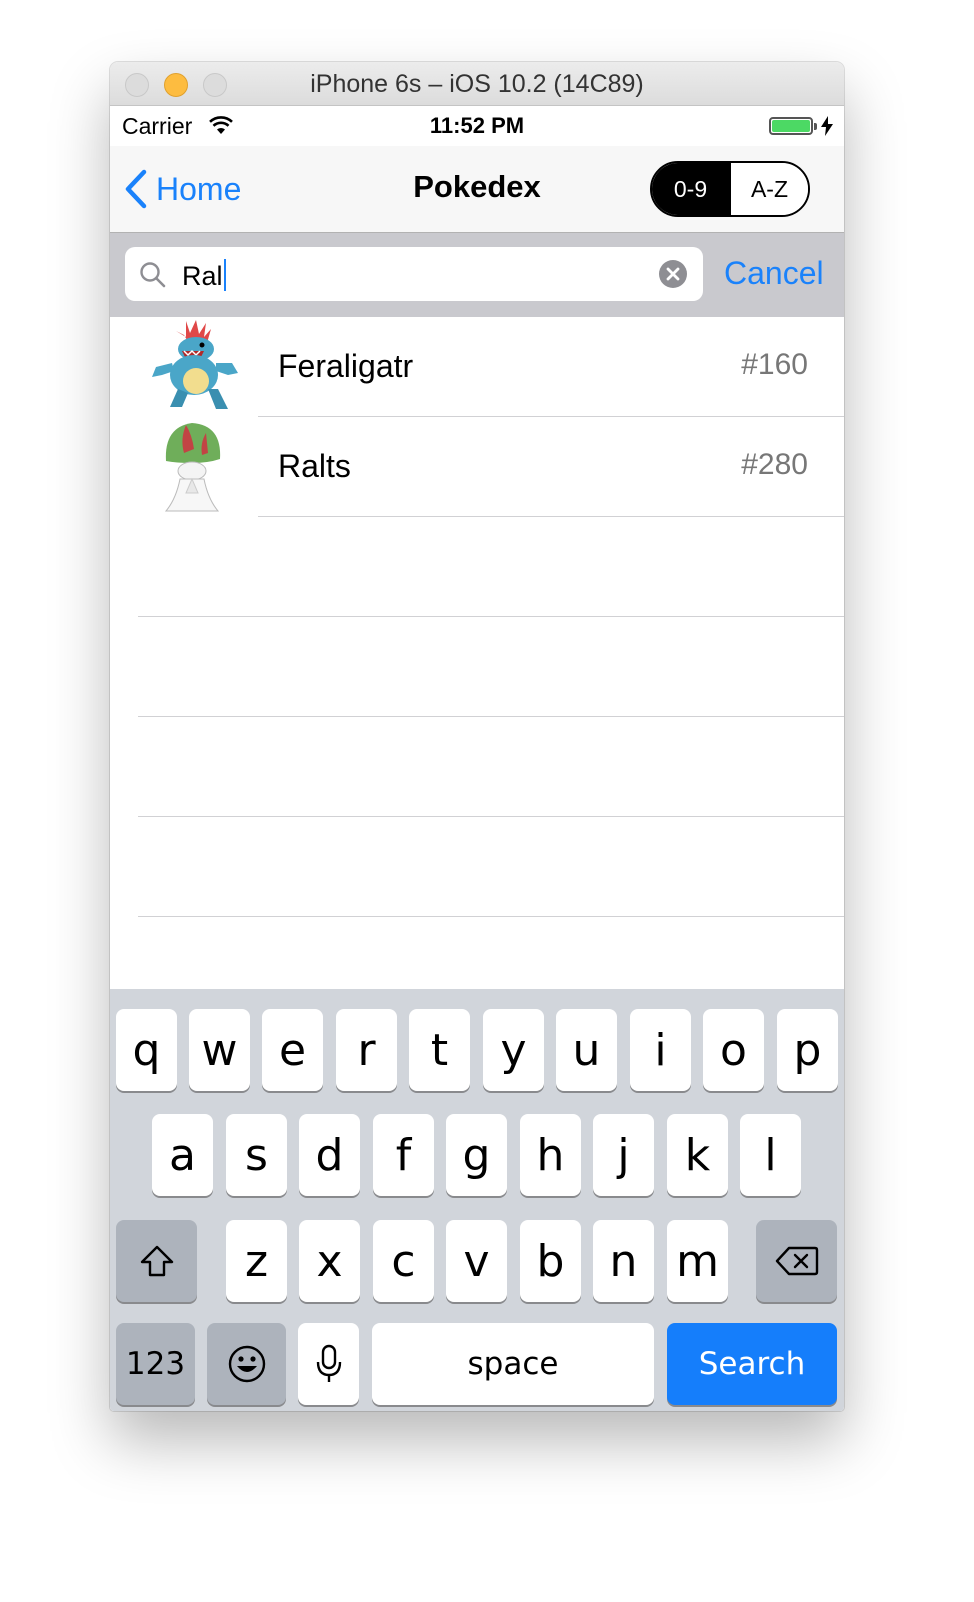 This screenshot has width=974, height=1602. Describe the element at coordinates (146, 1050) in the screenshot. I see `key-q: q` at that location.